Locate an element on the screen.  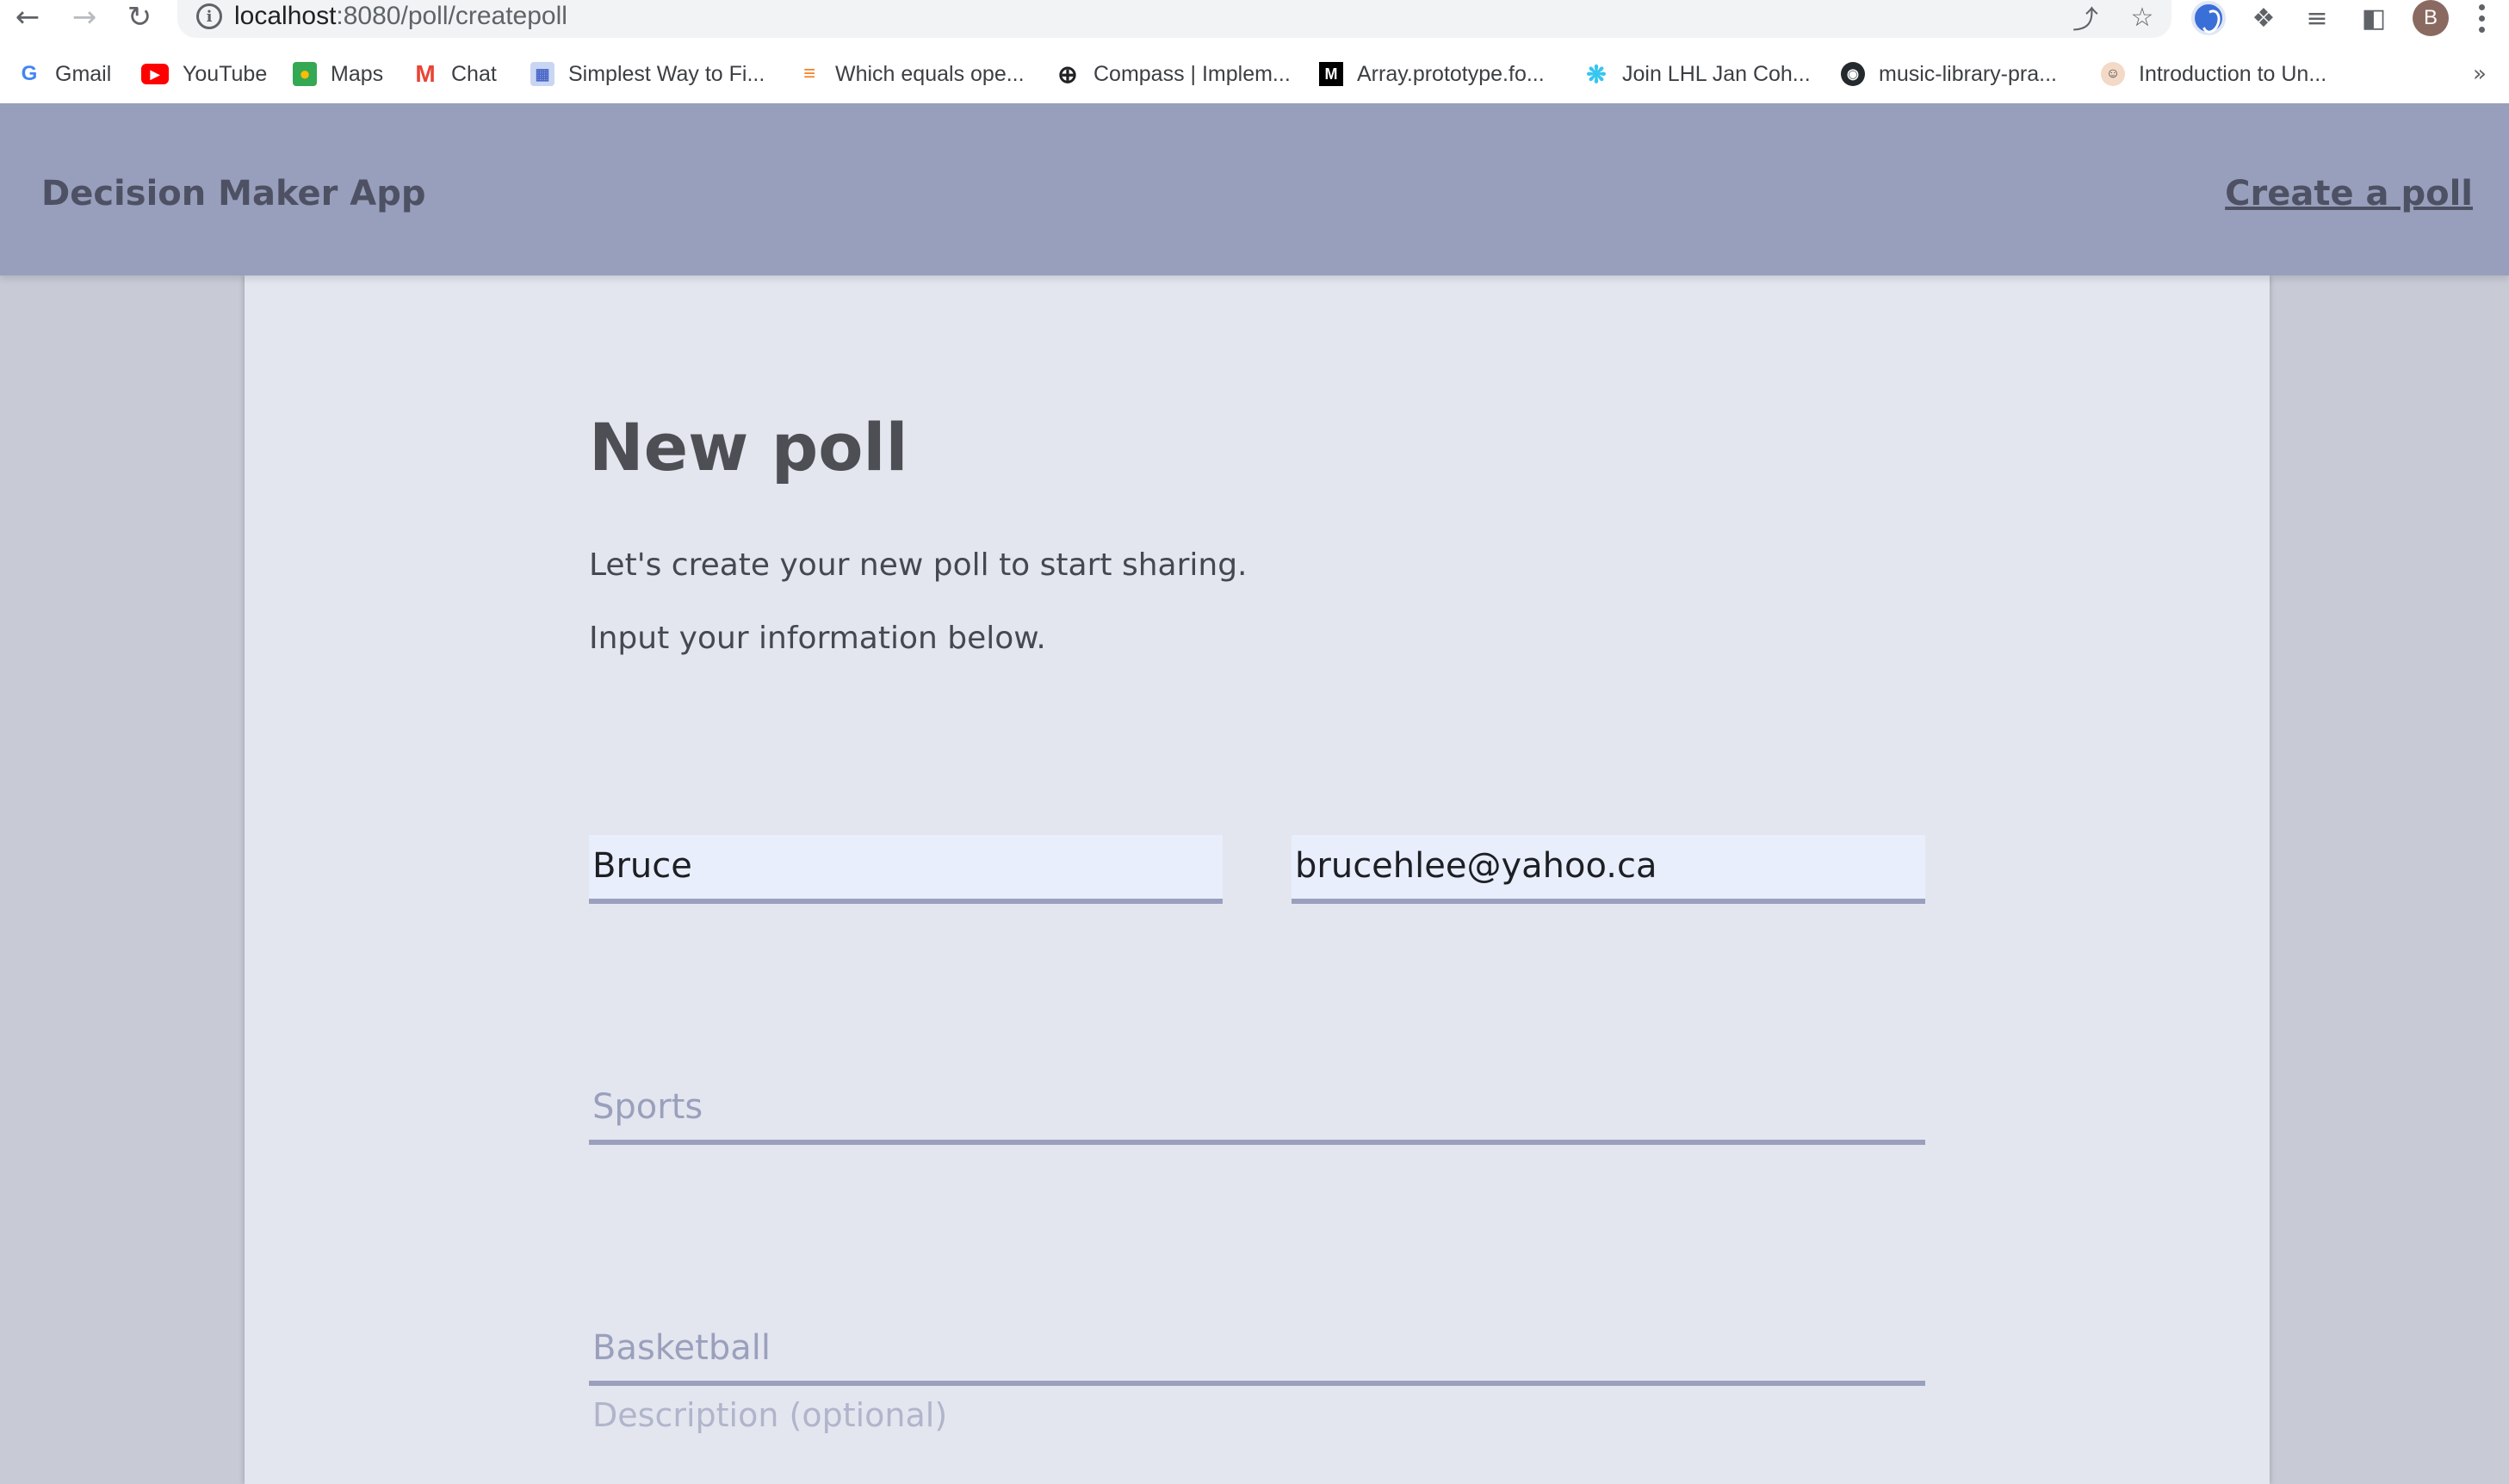
address-bar: i localhost:8080/poll/createpoll ⤴ ☆ is located at coordinates (1174, 19).